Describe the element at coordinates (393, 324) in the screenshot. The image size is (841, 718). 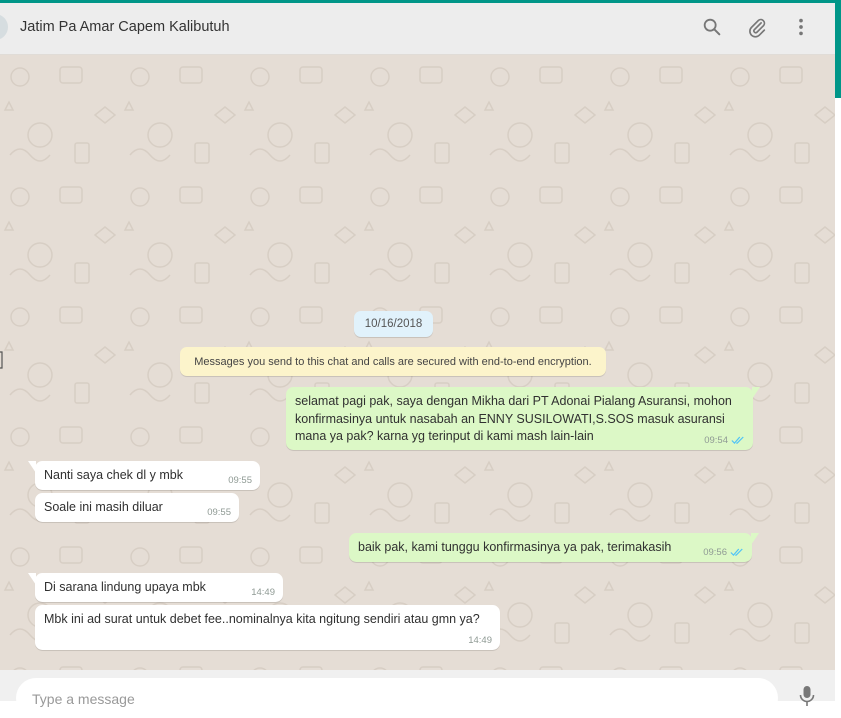
I see `date-divider: 10/16/2018` at that location.